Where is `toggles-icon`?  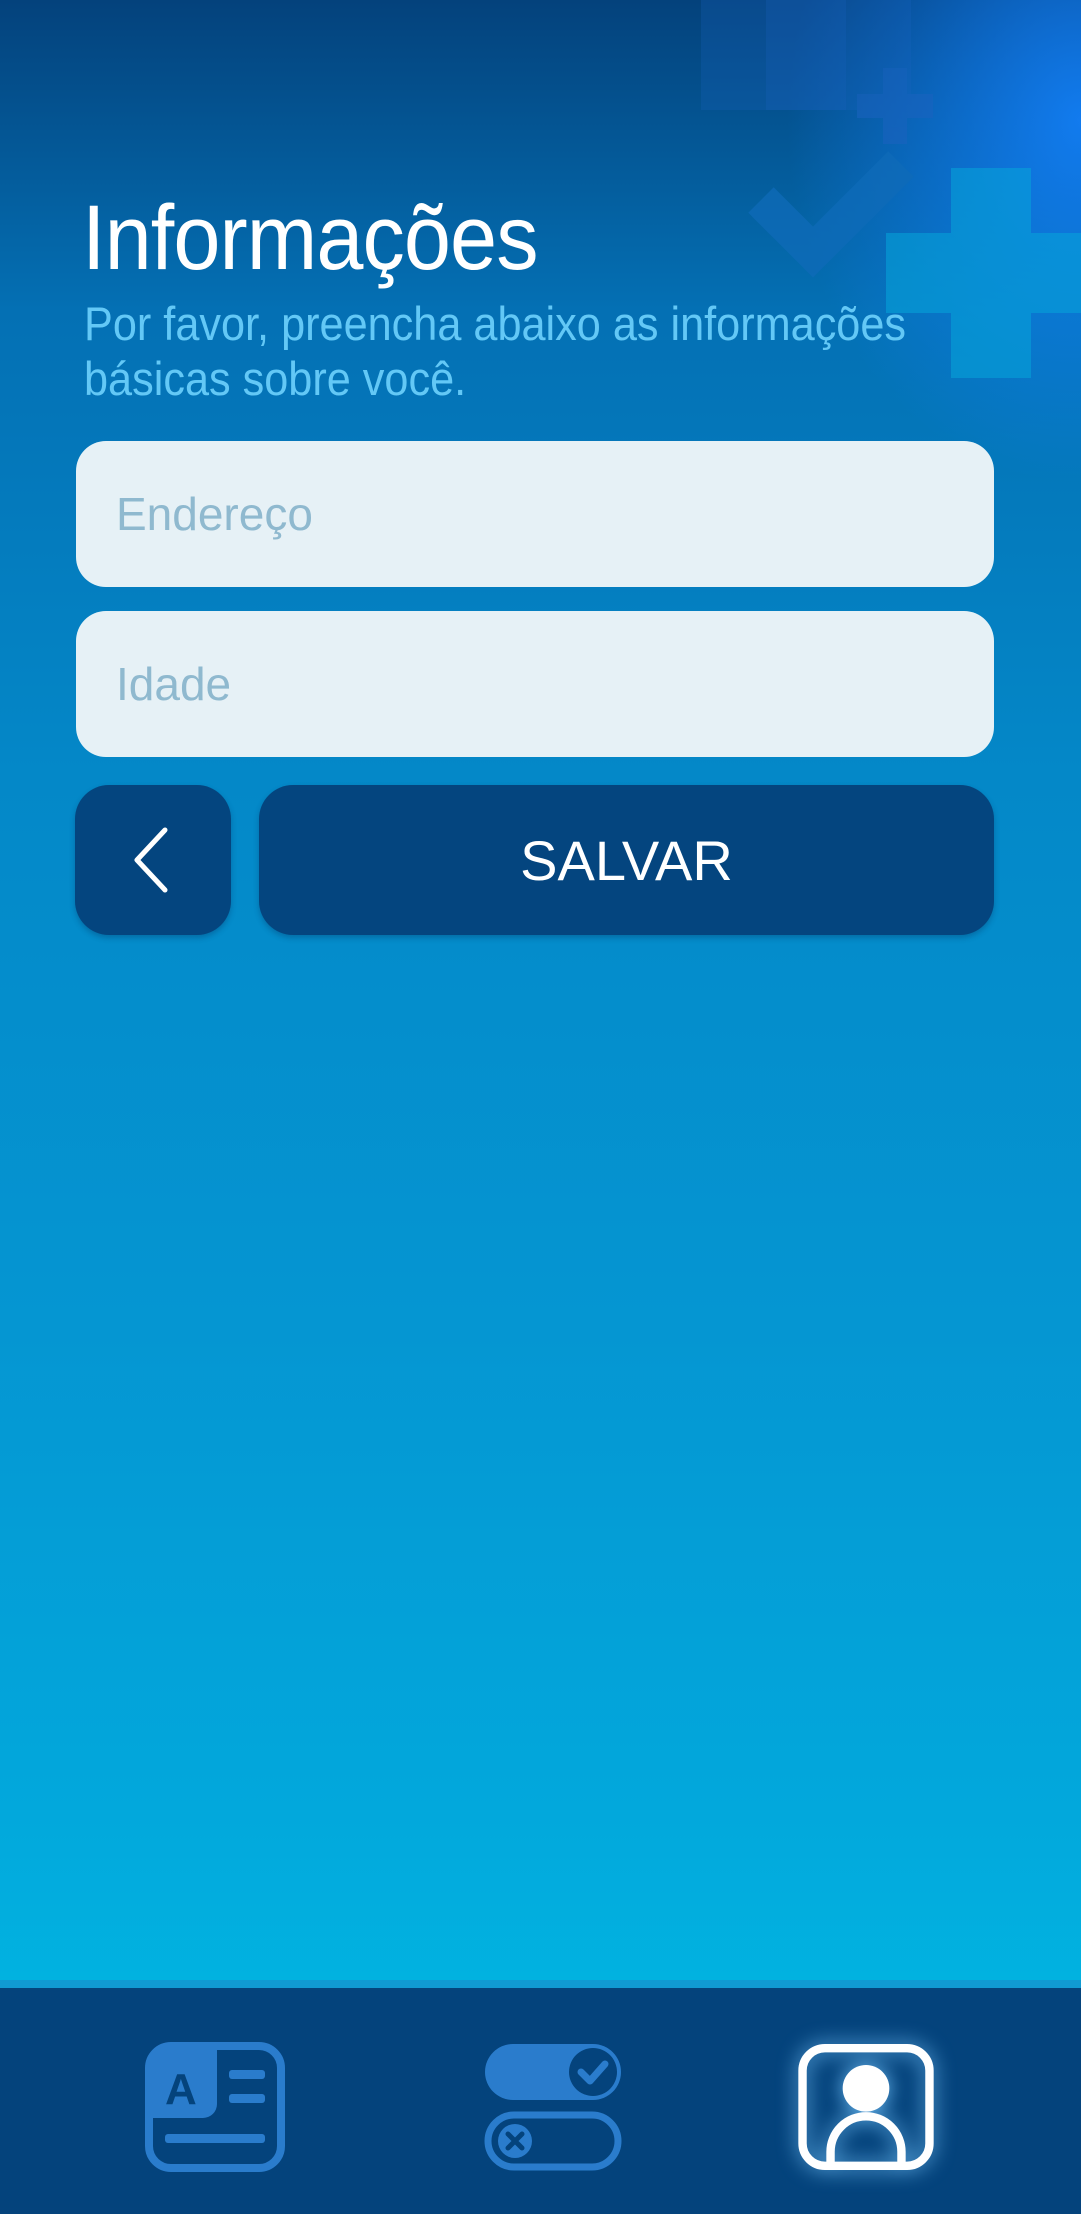 toggles-icon is located at coordinates (553, 2107).